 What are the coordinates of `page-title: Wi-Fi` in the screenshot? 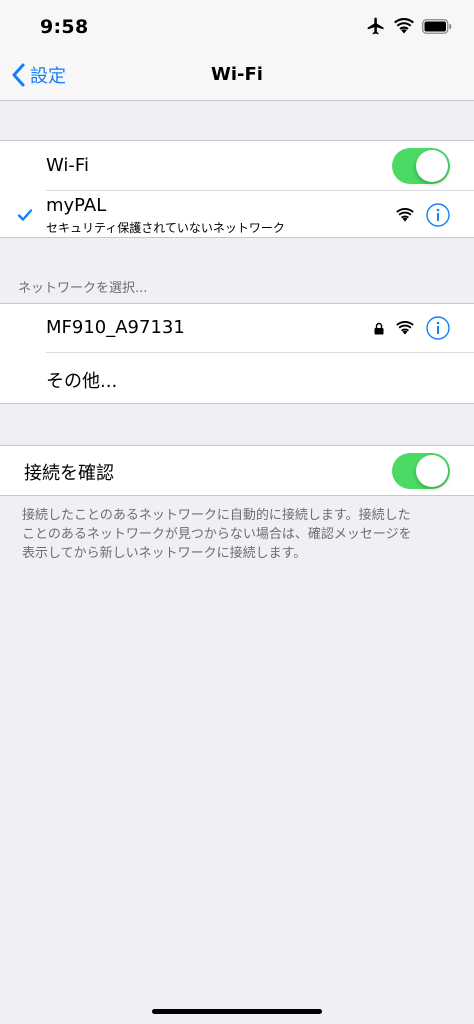 It's located at (237, 74).